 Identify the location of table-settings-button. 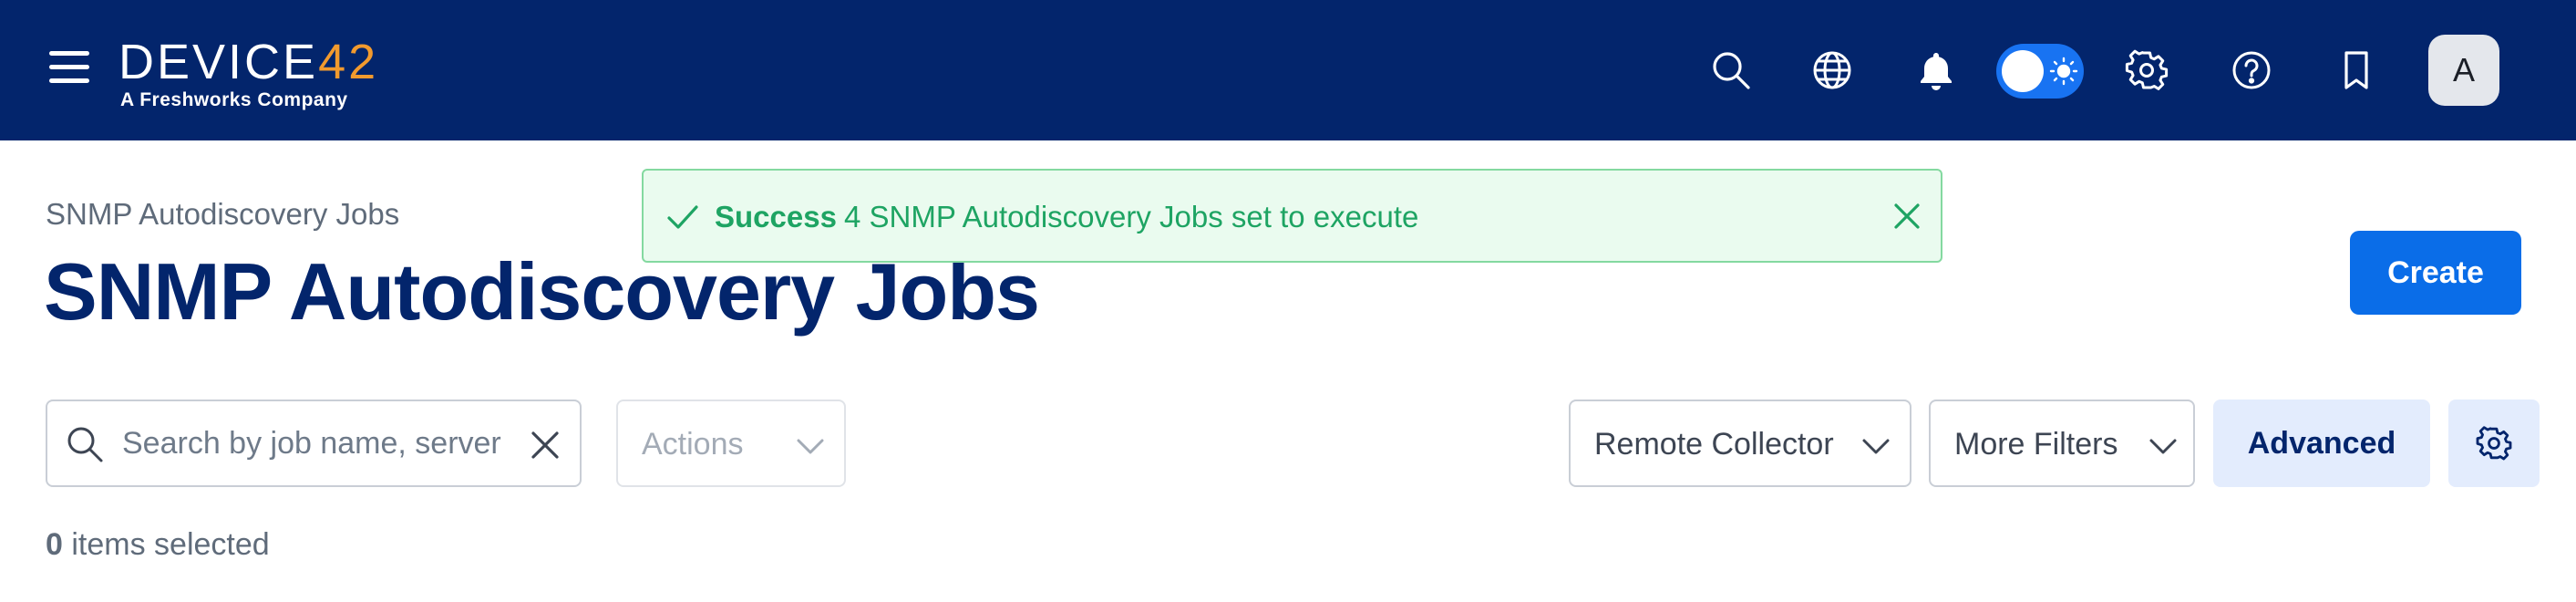
(2494, 444).